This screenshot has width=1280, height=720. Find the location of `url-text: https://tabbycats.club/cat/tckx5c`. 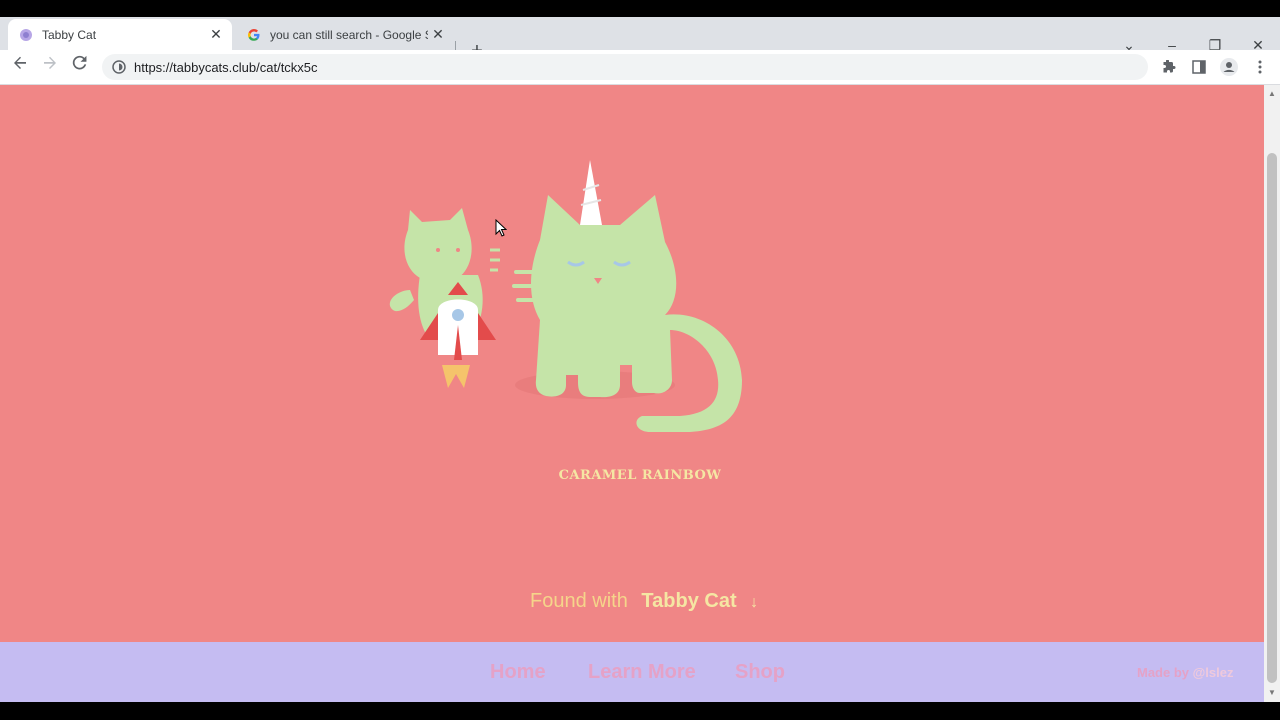

url-text: https://tabbycats.club/cat/tckx5c is located at coordinates (226, 67).